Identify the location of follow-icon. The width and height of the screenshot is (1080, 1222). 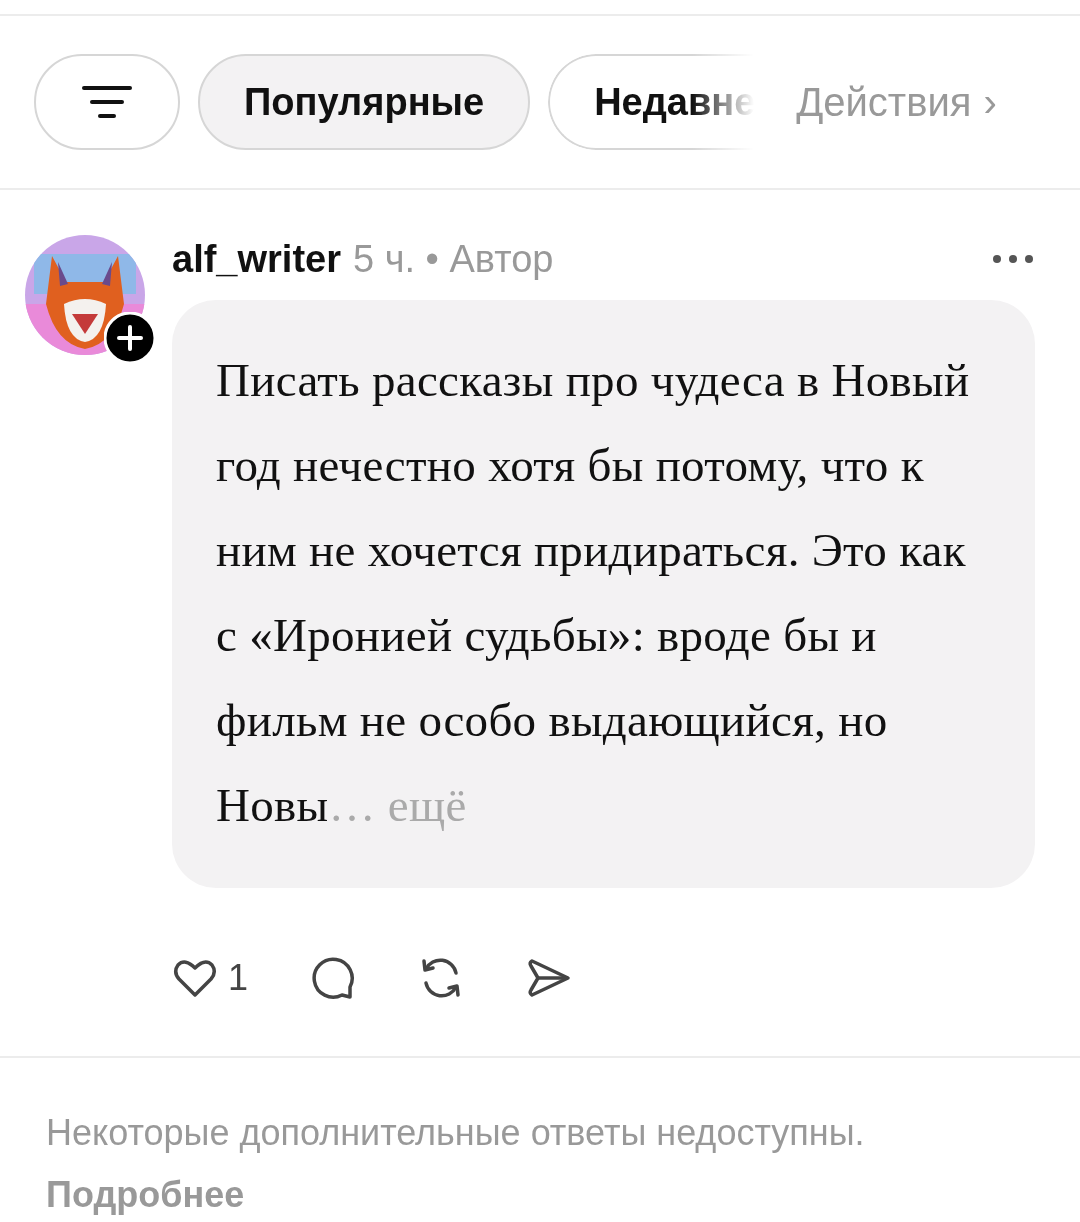
(130, 338).